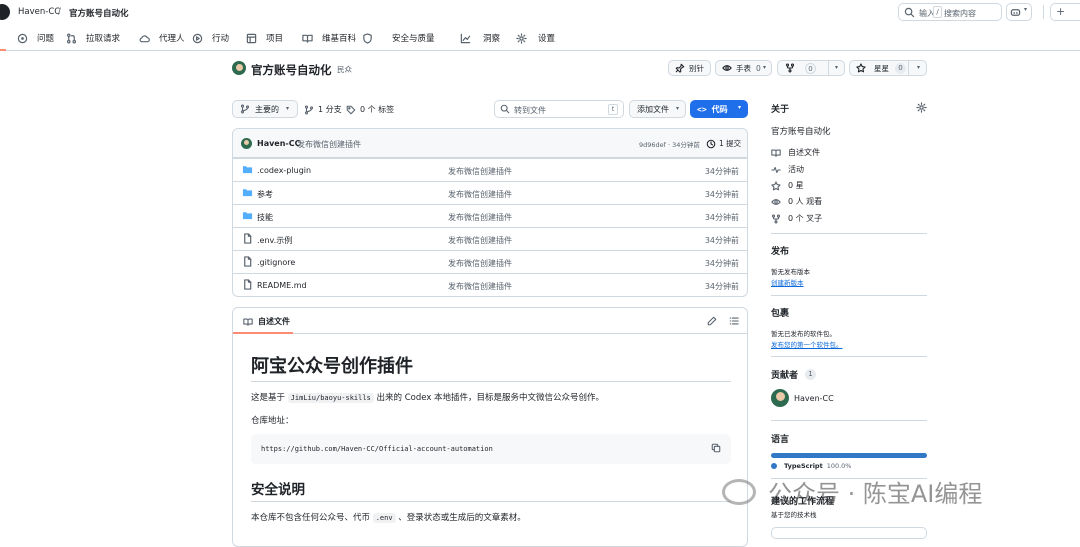  Describe the element at coordinates (721, 286) in the screenshot. I see `file-commit-time: 34分钟前` at that location.